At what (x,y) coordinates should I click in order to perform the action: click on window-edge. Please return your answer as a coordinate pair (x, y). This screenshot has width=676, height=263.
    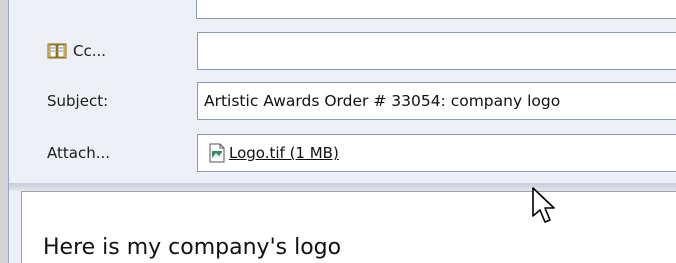
    Looking at the image, I should click on (4, 131).